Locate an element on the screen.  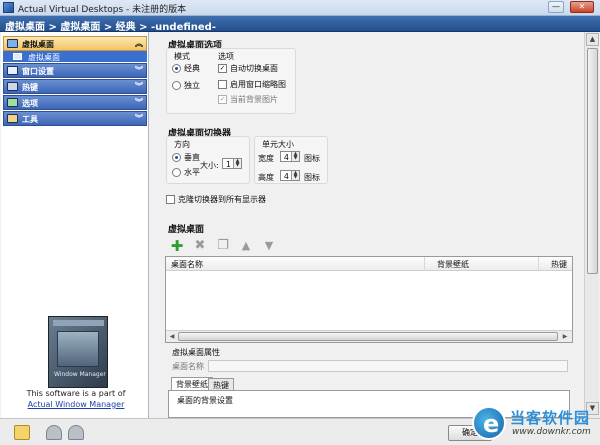
box-lid is located at coordinates (78, 323).